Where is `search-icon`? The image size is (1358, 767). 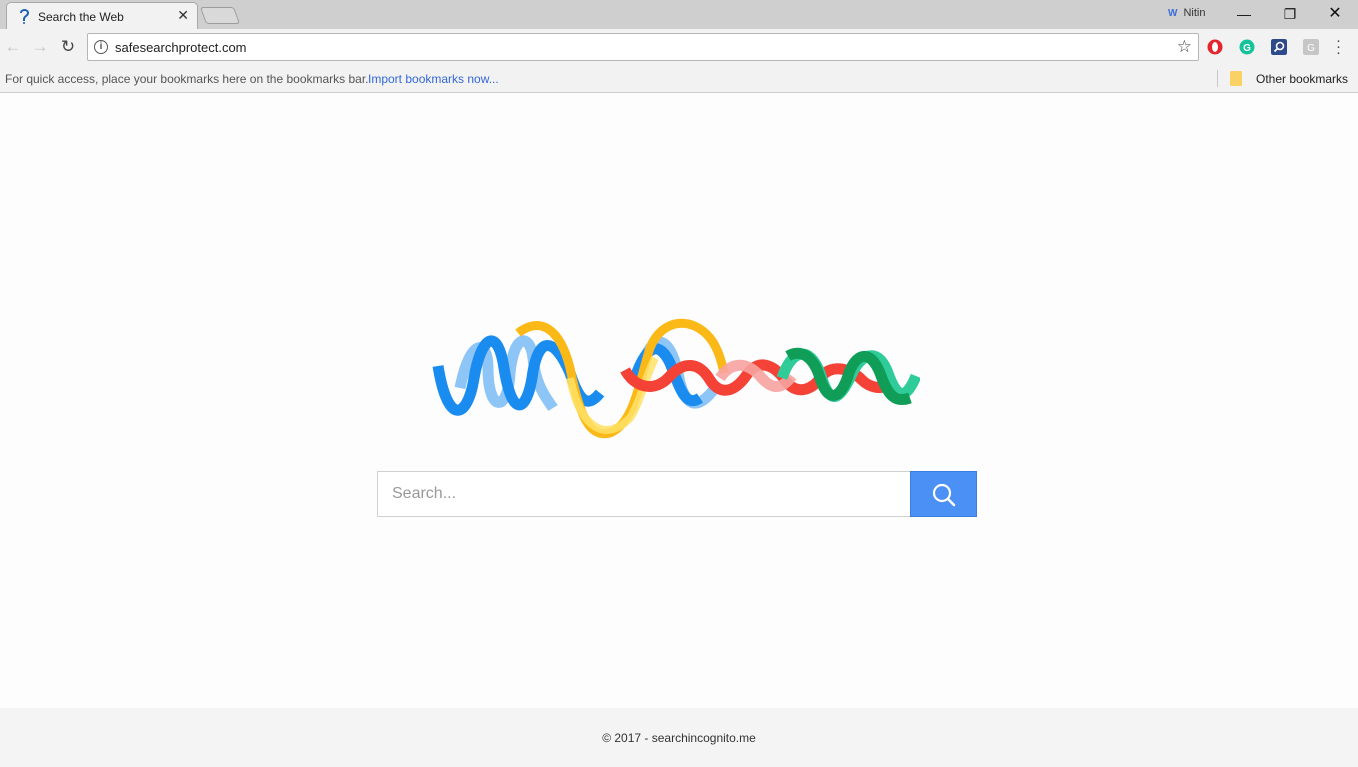 search-icon is located at coordinates (944, 495).